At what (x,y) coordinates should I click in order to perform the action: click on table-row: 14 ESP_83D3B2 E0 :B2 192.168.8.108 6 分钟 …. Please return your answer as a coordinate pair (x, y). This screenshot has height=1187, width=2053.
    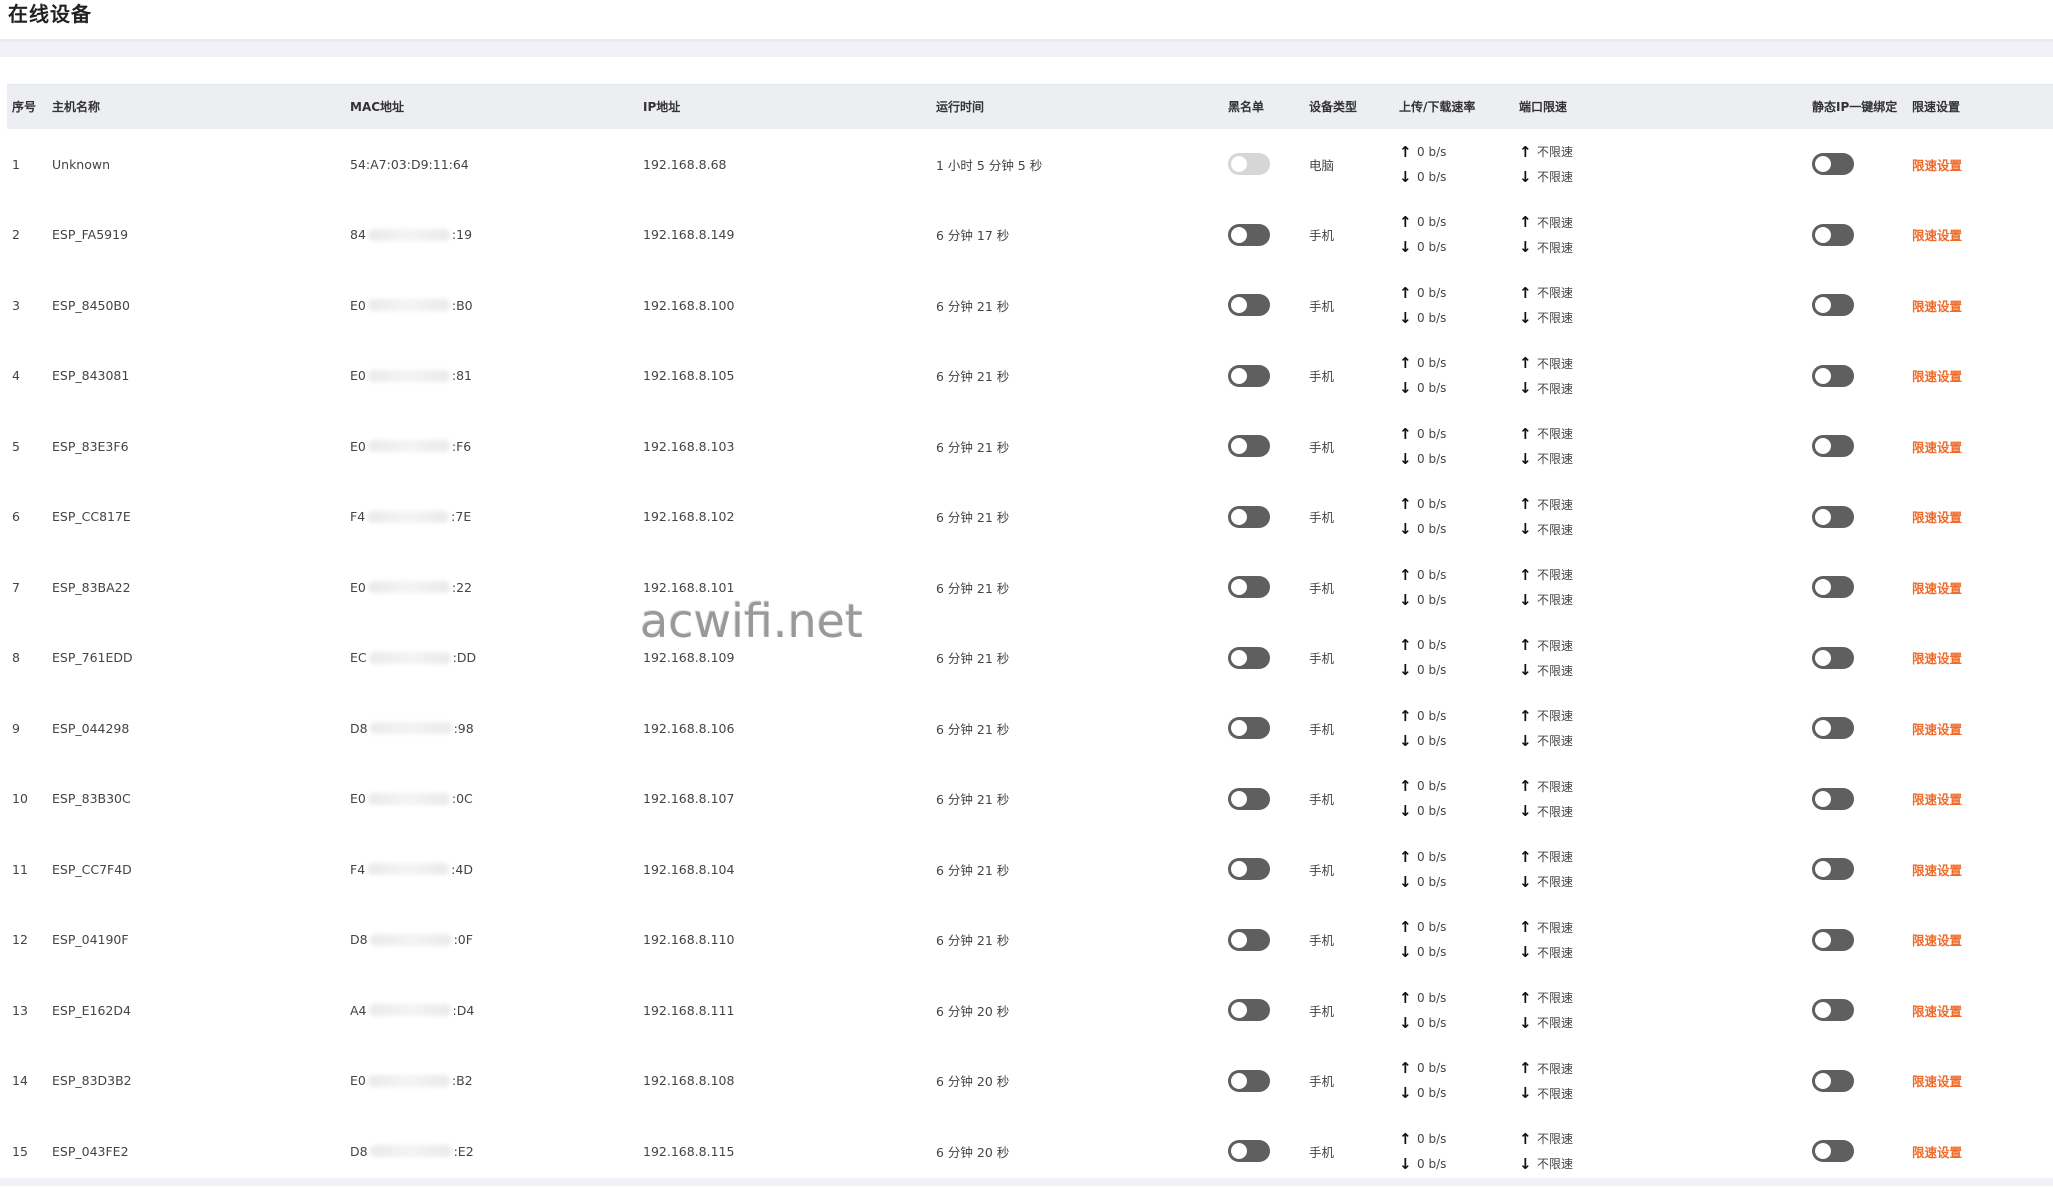
    Looking at the image, I should click on (1030, 1081).